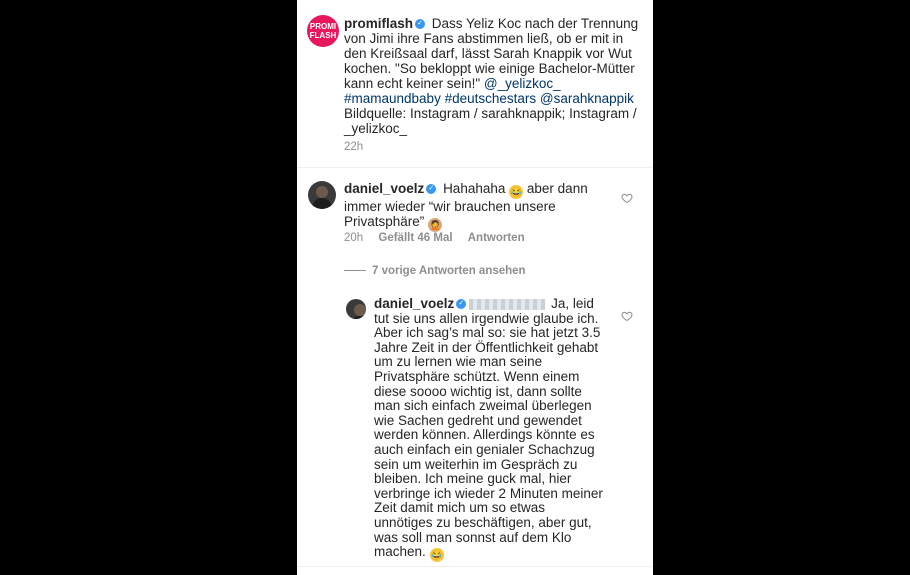 The image size is (910, 575). Describe the element at coordinates (449, 271) in the screenshot. I see `view-replies-label: 7 vorige Antworten ansehen` at that location.